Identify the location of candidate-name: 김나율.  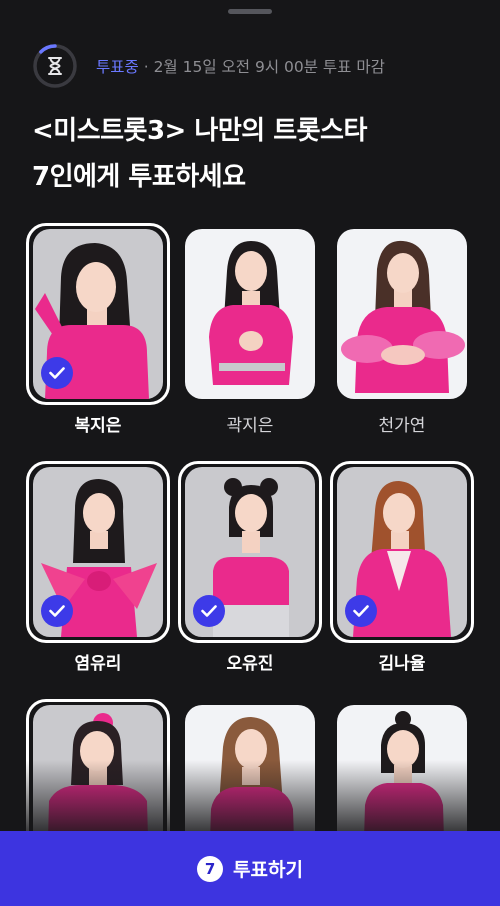
(402, 664).